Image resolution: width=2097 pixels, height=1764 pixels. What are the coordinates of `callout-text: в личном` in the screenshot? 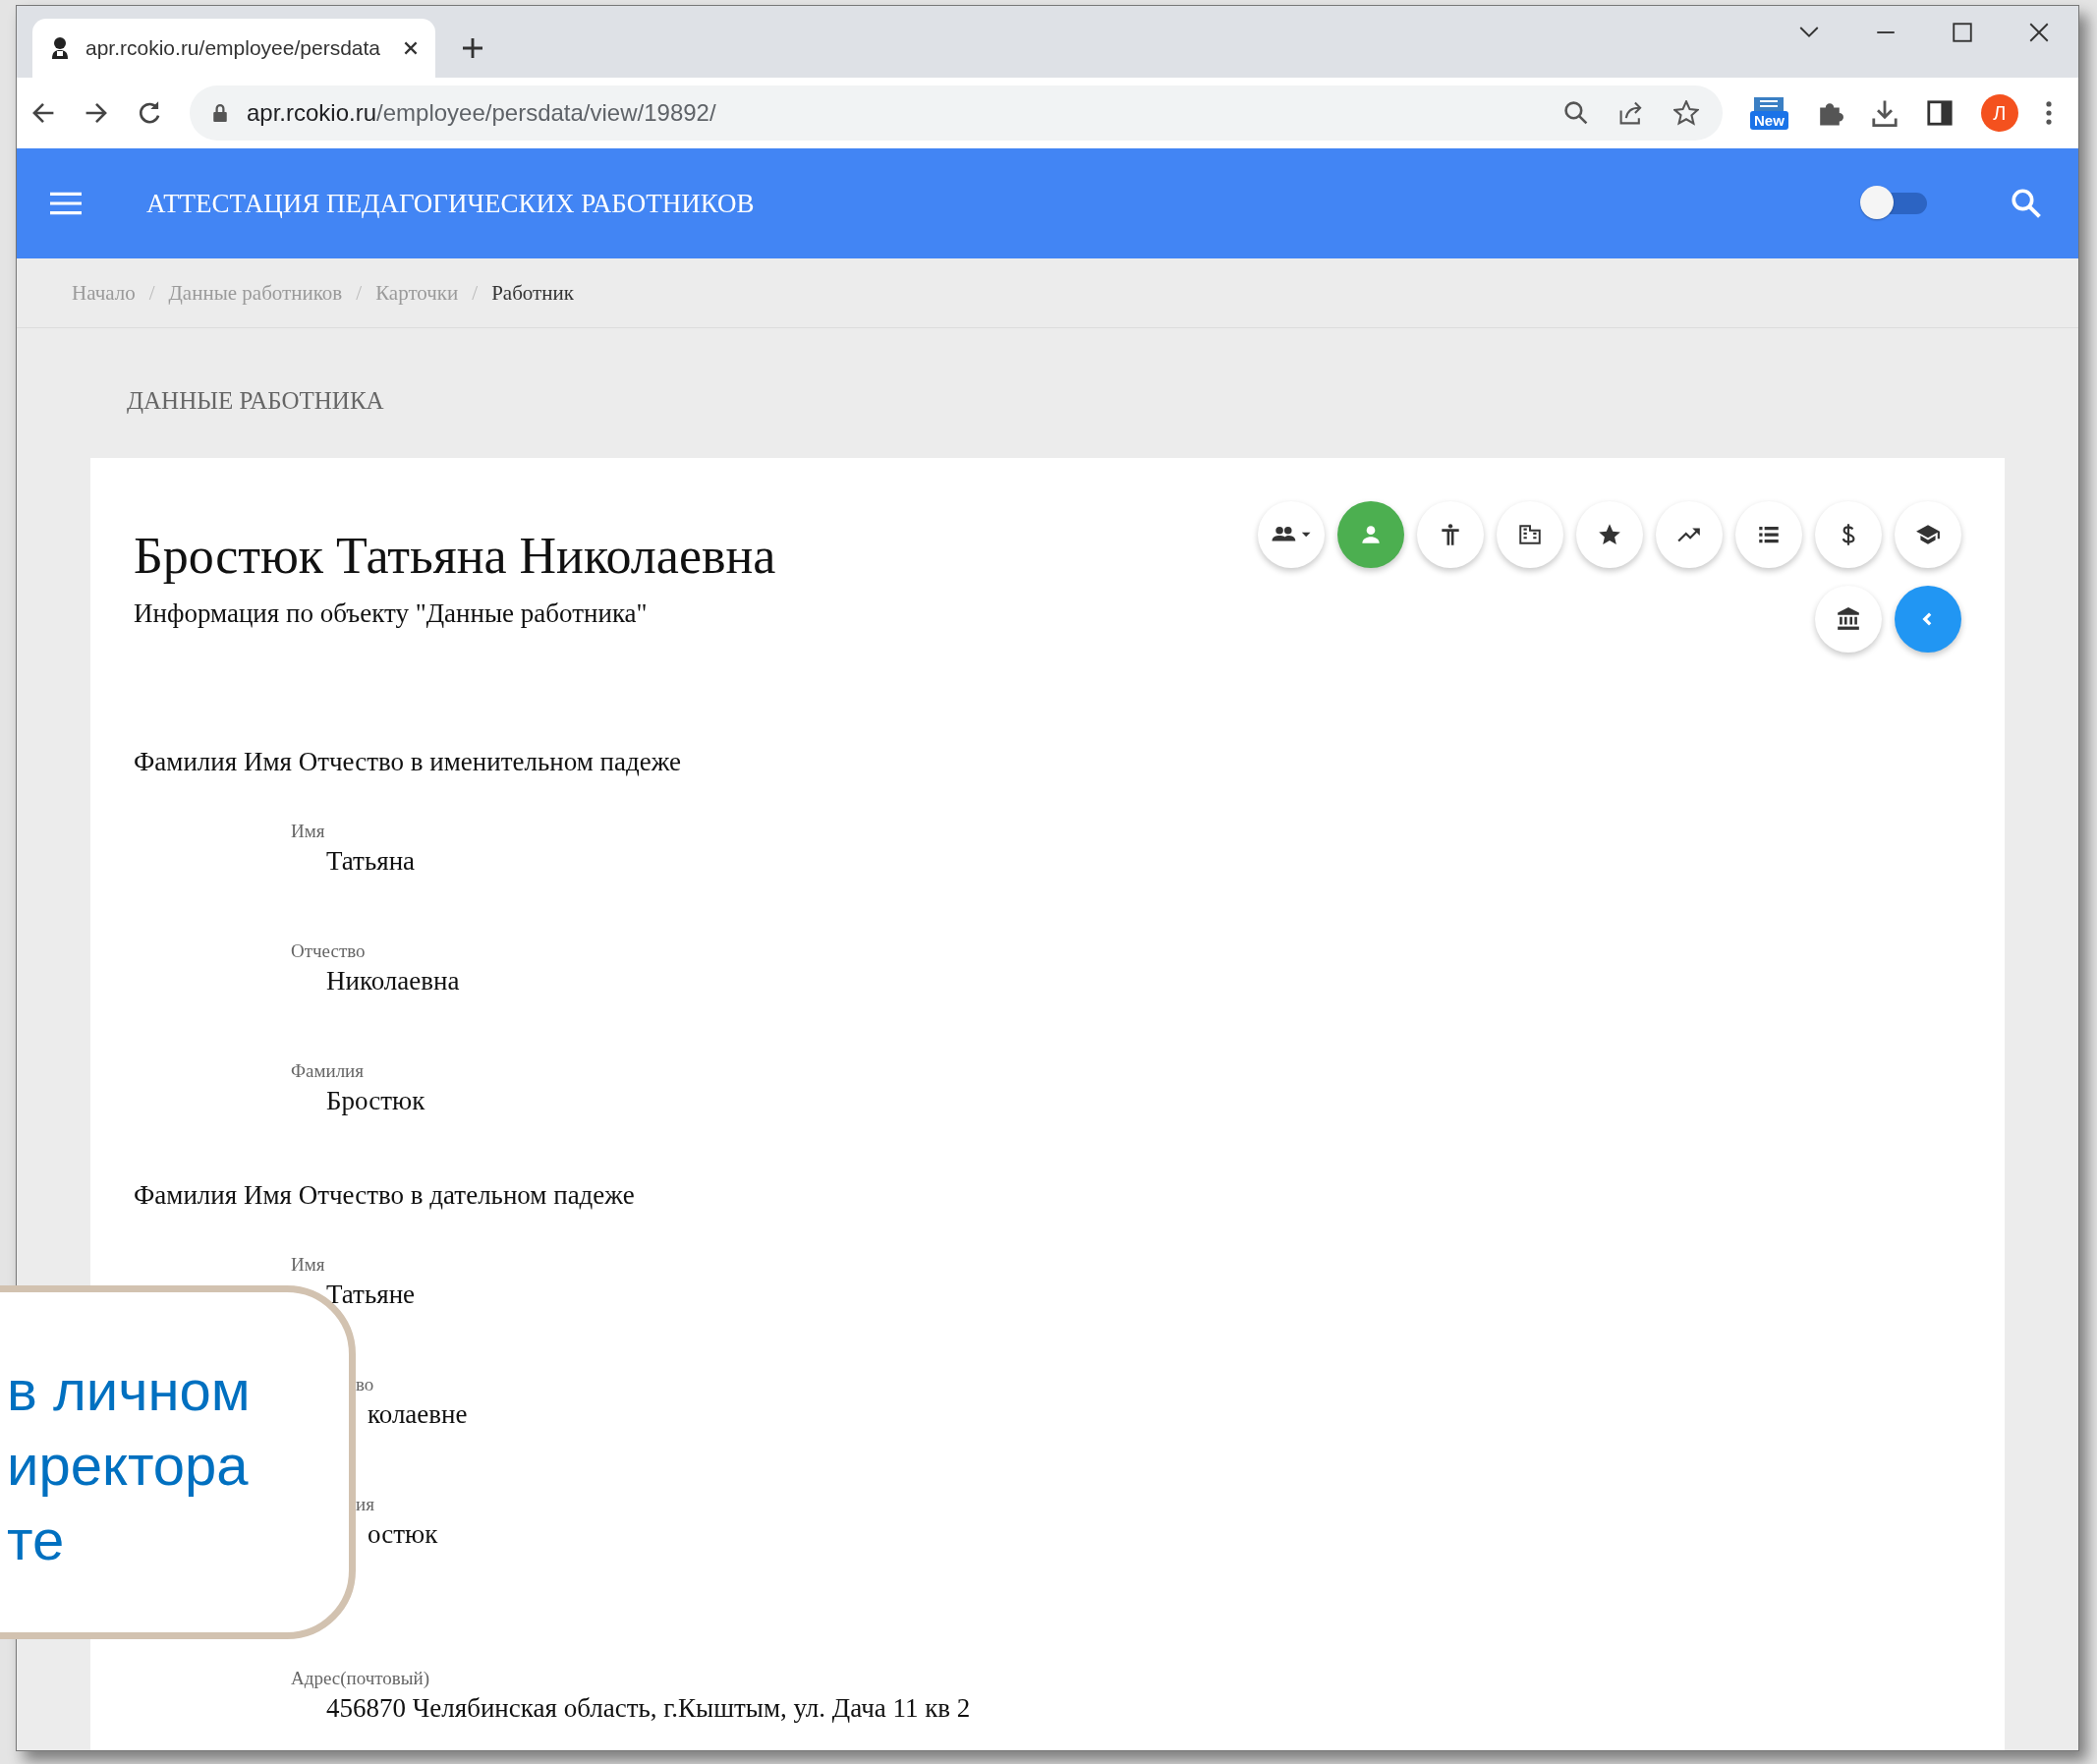 It's located at (130, 1390).